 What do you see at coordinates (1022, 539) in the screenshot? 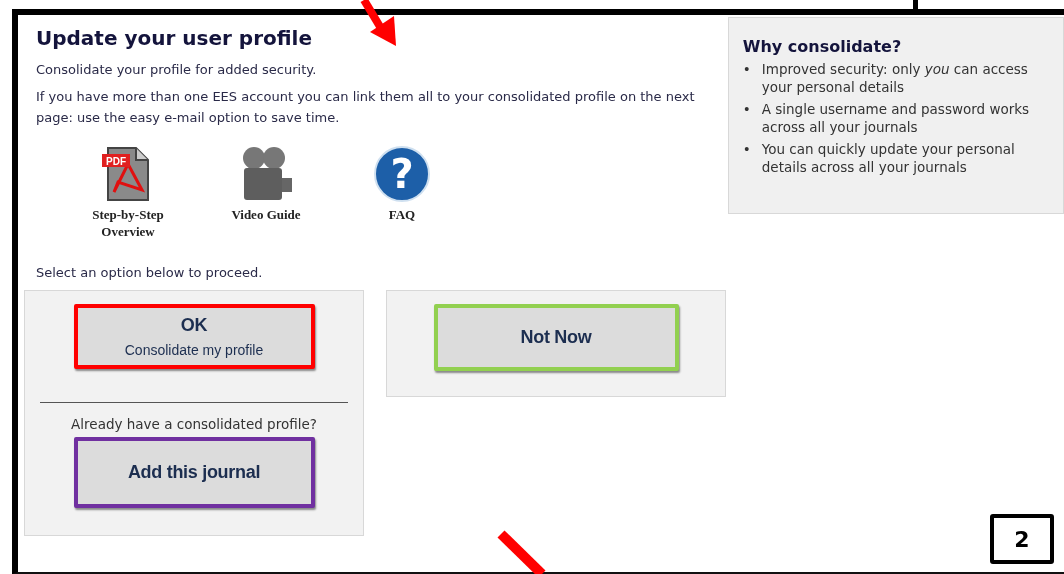
I see `step-badge: 2` at bounding box center [1022, 539].